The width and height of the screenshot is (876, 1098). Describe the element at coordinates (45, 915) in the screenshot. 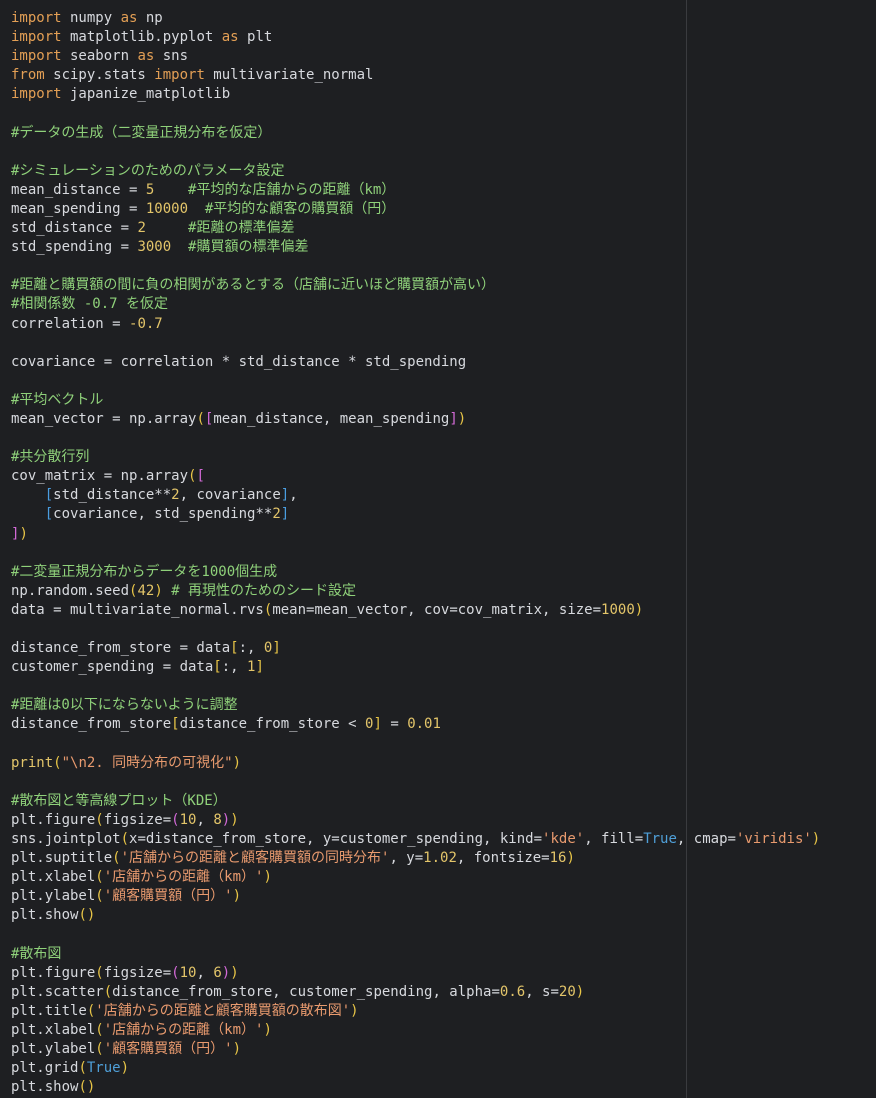

I see `code-token: plt.show` at that location.